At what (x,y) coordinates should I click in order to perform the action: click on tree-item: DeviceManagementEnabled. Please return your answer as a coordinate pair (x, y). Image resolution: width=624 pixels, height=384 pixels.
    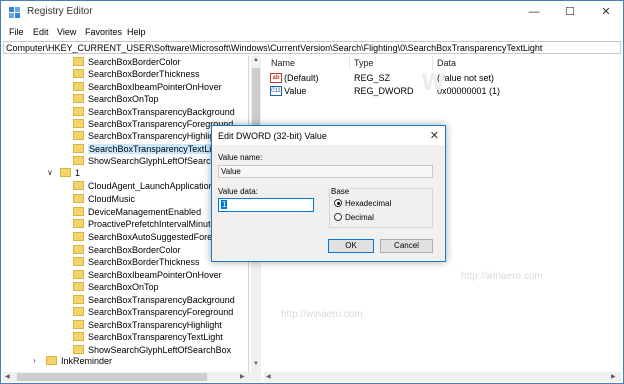
    Looking at the image, I should click on (137, 212).